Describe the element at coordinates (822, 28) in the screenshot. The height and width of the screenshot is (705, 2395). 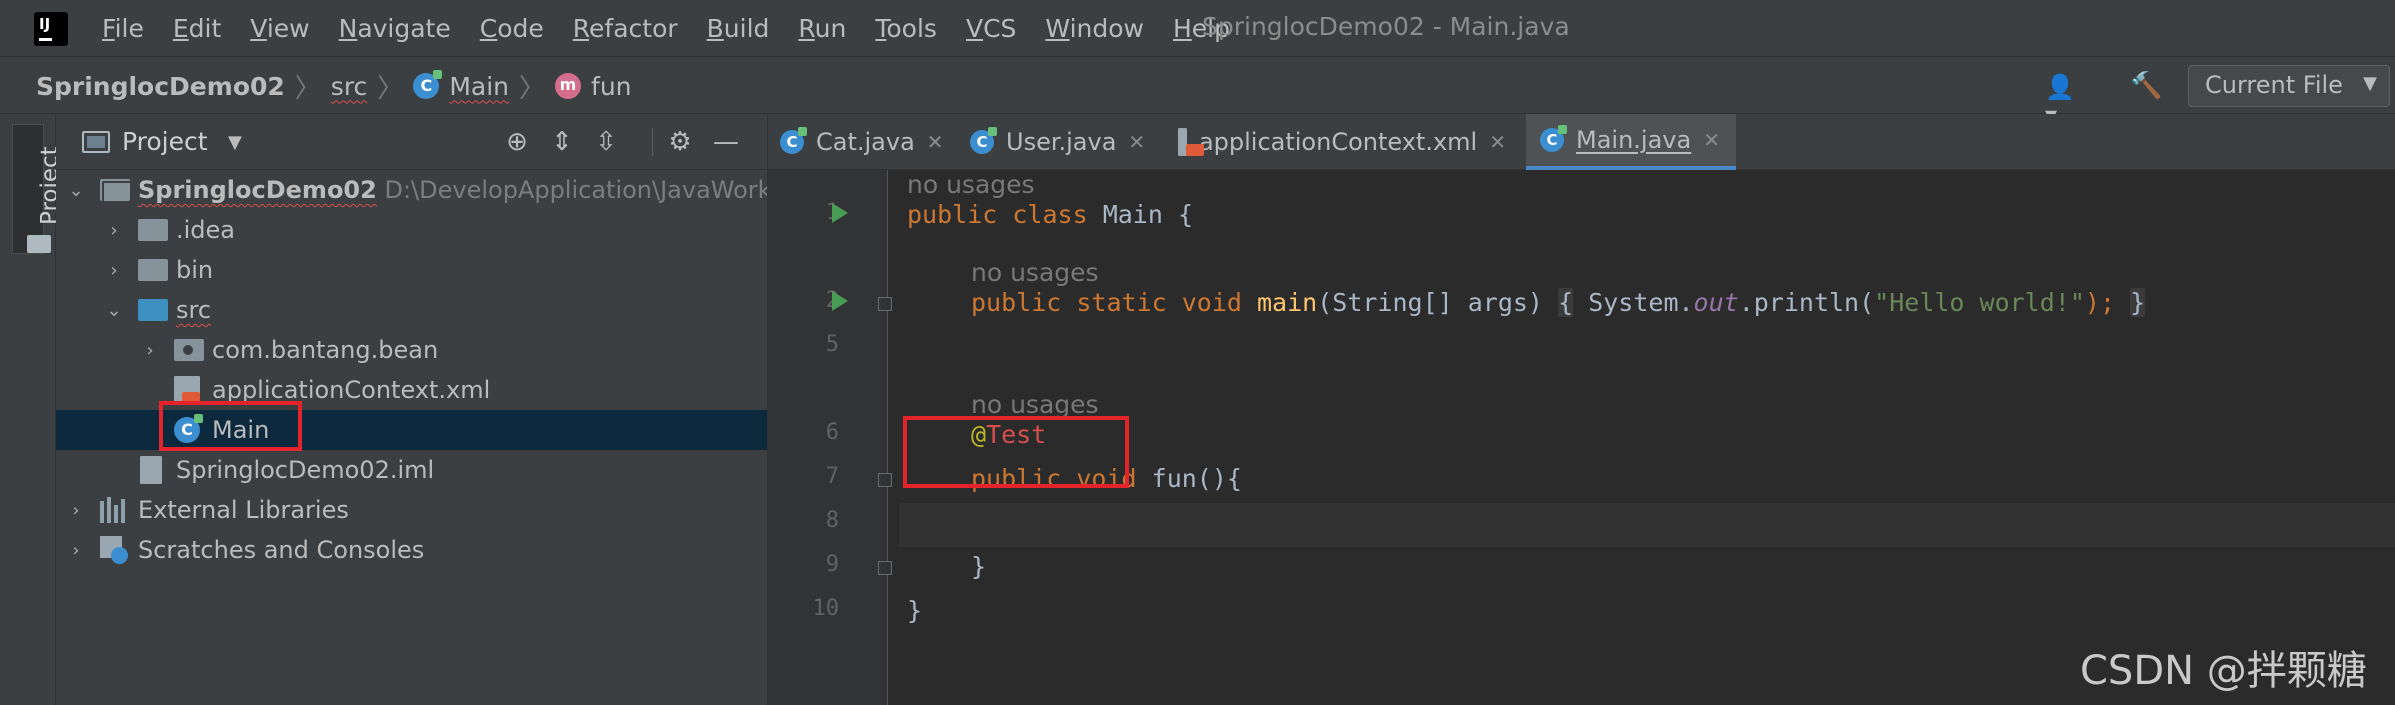
I see `menu-run: Run` at that location.